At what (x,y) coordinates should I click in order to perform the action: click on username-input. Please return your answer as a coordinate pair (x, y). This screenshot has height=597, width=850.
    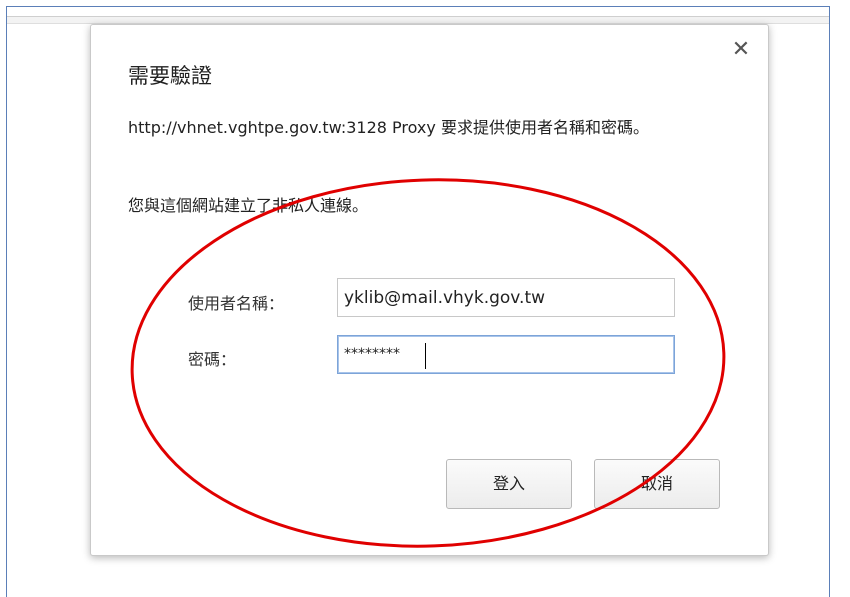
    Looking at the image, I should click on (506, 297).